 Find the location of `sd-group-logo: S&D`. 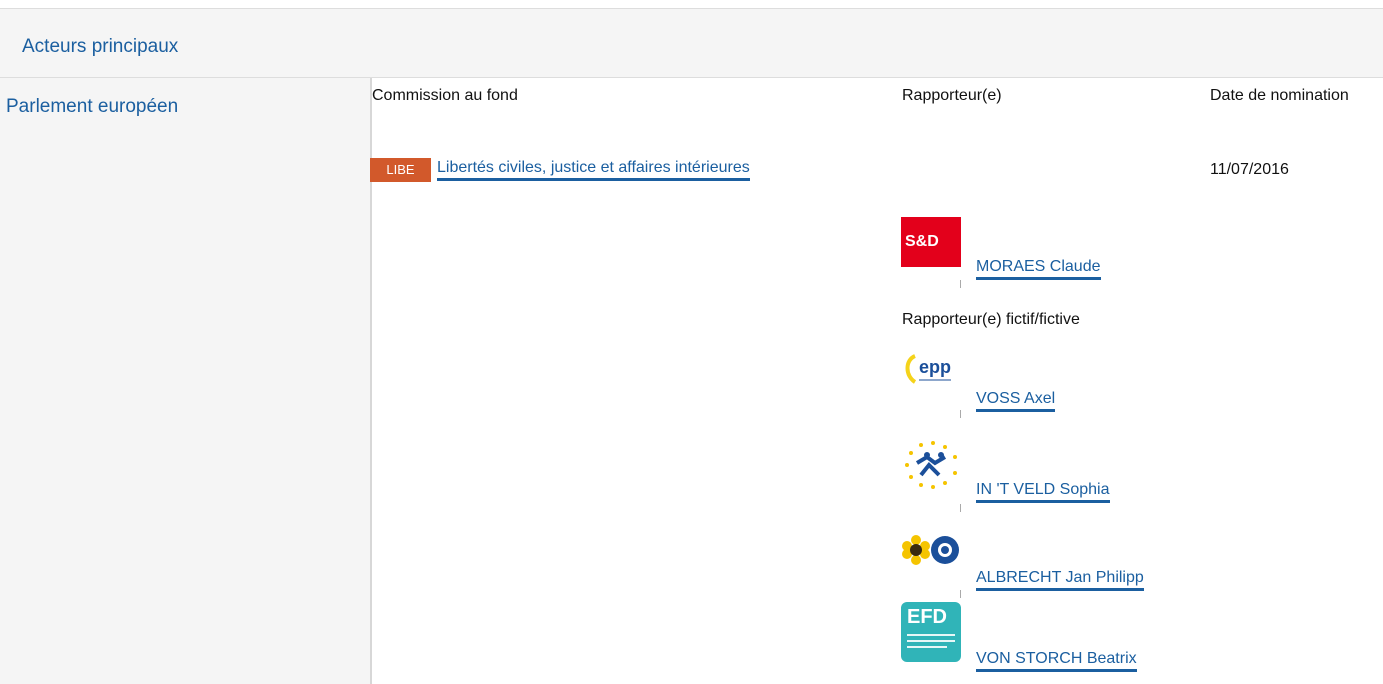

sd-group-logo: S&D is located at coordinates (931, 242).